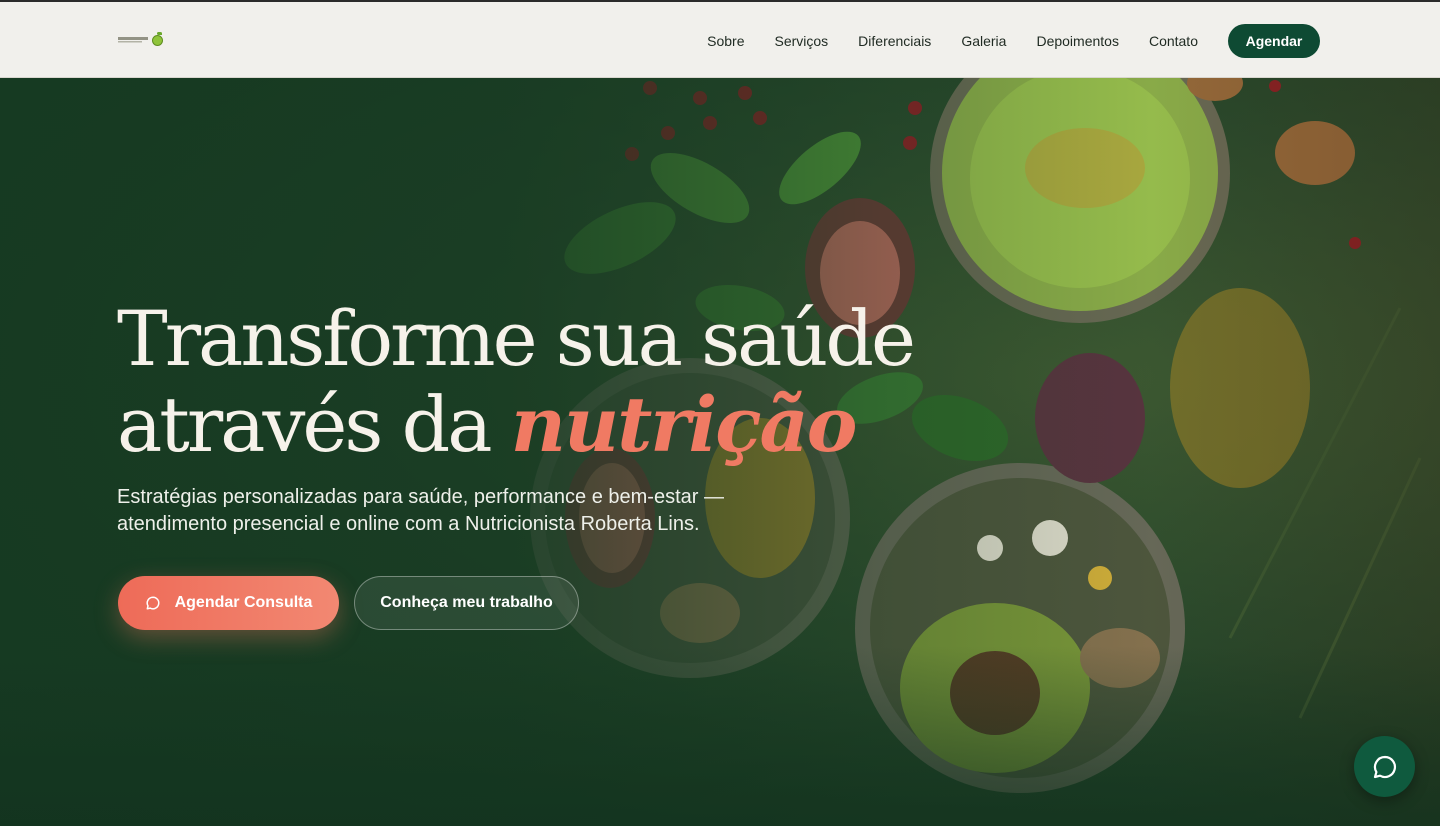  What do you see at coordinates (516, 338) in the screenshot?
I see `headline-line-1: Transforme sua saúde` at bounding box center [516, 338].